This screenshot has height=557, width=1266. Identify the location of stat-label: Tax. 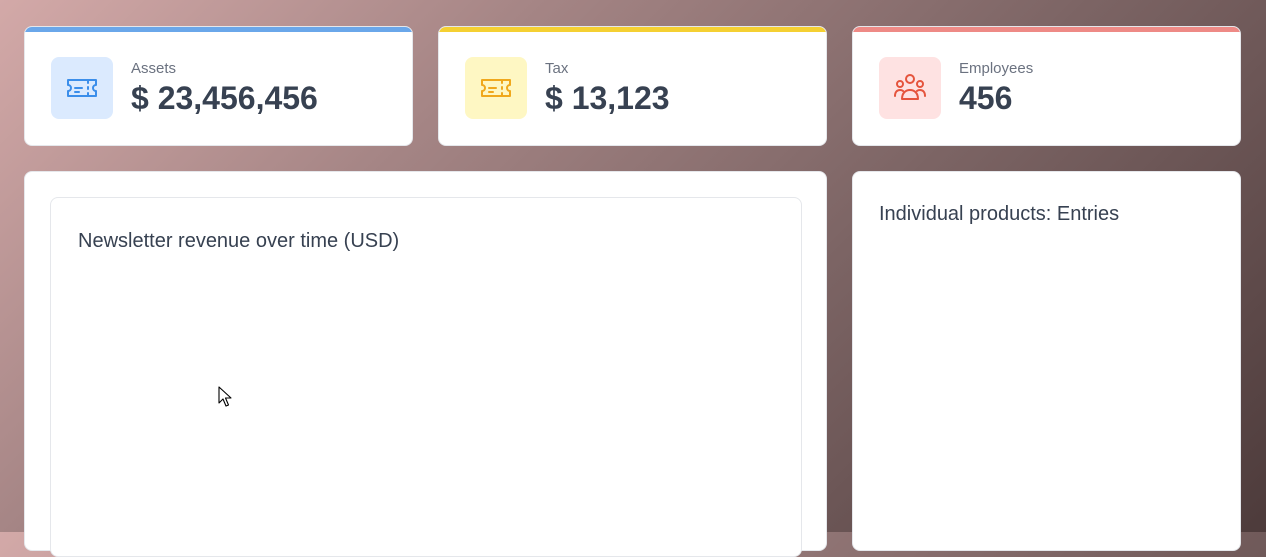
(557, 68).